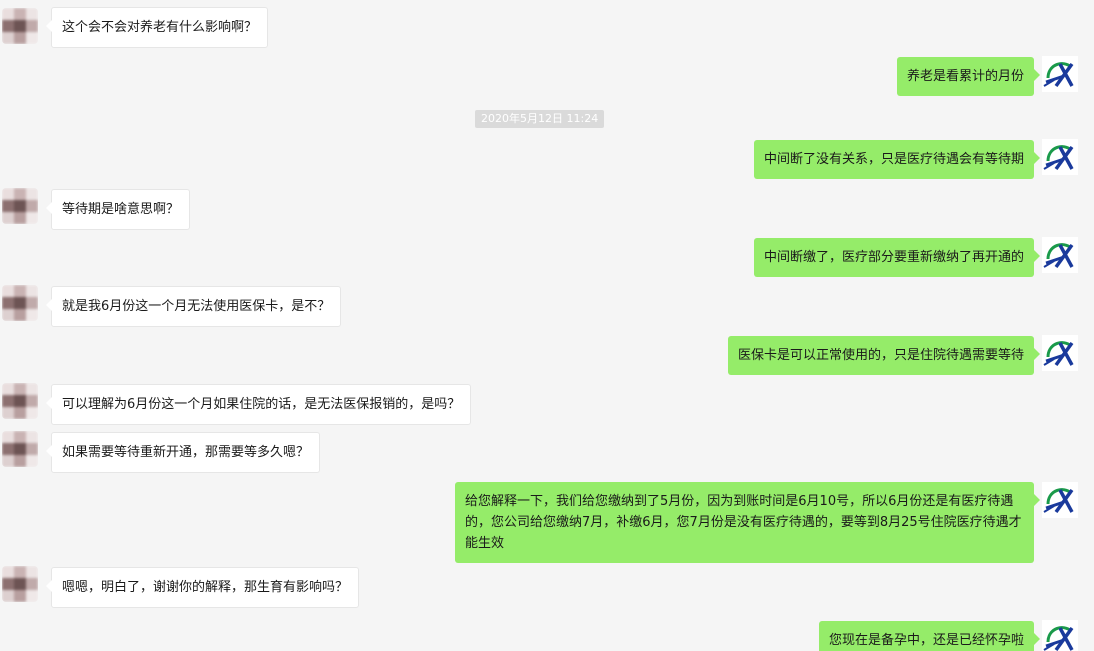  I want to click on message-bubble-received: 就是我6月份这一个月无法使用医保卡，是不？, so click(193, 306).